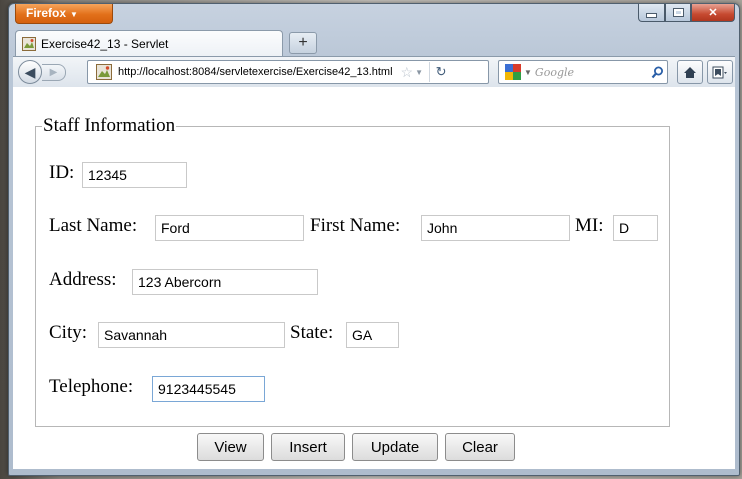  I want to click on firefox-menu-button: Firefox ▼, so click(64, 14).